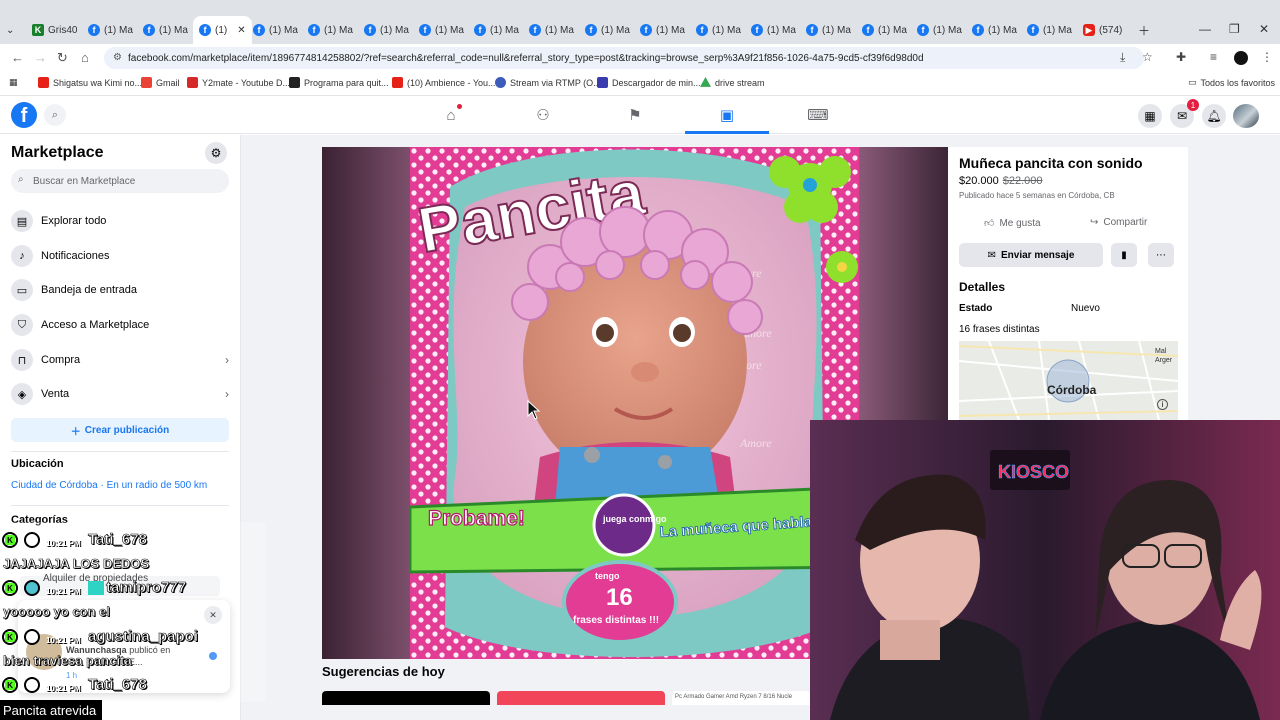 This screenshot has width=1280, height=720. Describe the element at coordinates (1012, 223) in the screenshot. I see `like-button: 👍︎ Me gusta` at that location.